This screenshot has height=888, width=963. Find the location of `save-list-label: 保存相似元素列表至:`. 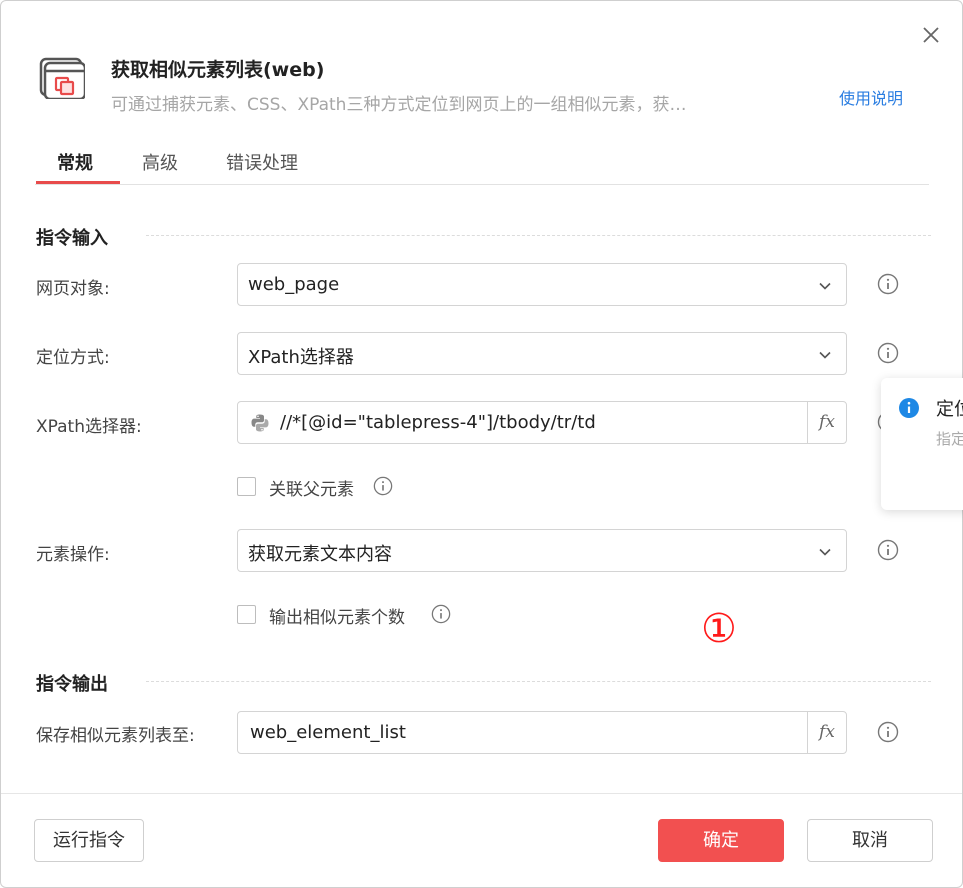

save-list-label: 保存相似元素列表至: is located at coordinates (115, 736).